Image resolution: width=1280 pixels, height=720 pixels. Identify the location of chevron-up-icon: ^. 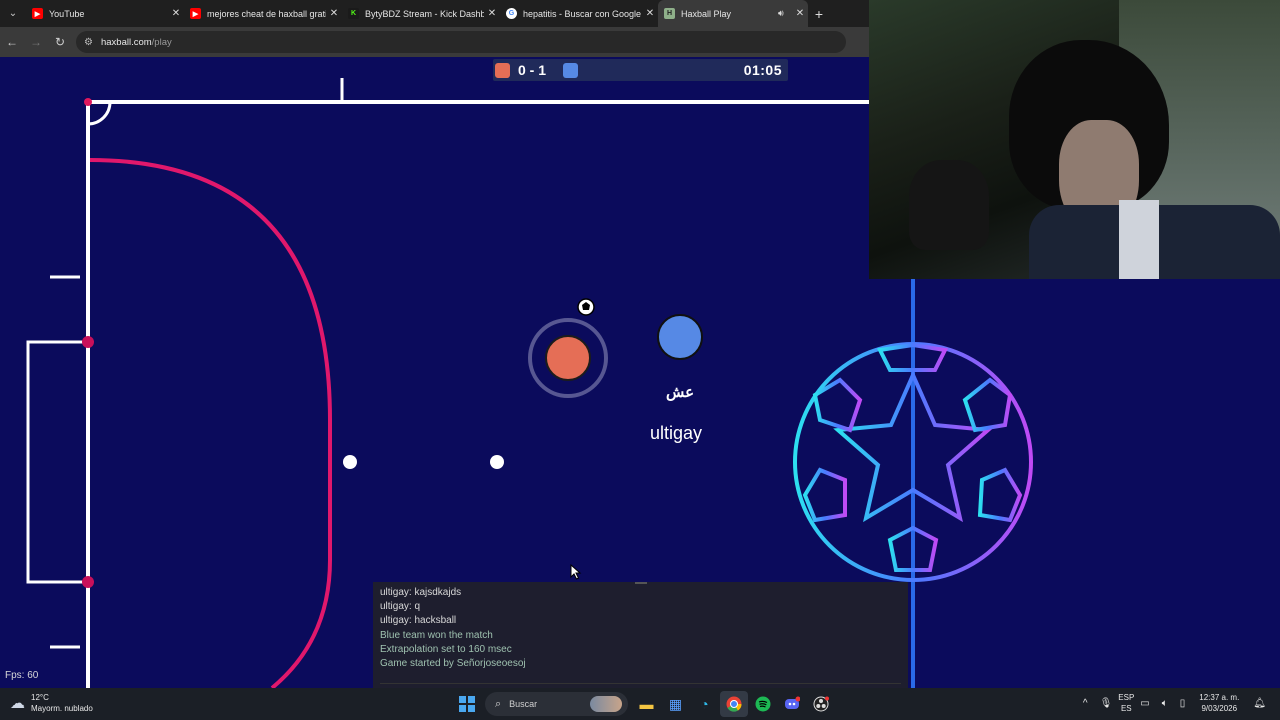
(1085, 703).